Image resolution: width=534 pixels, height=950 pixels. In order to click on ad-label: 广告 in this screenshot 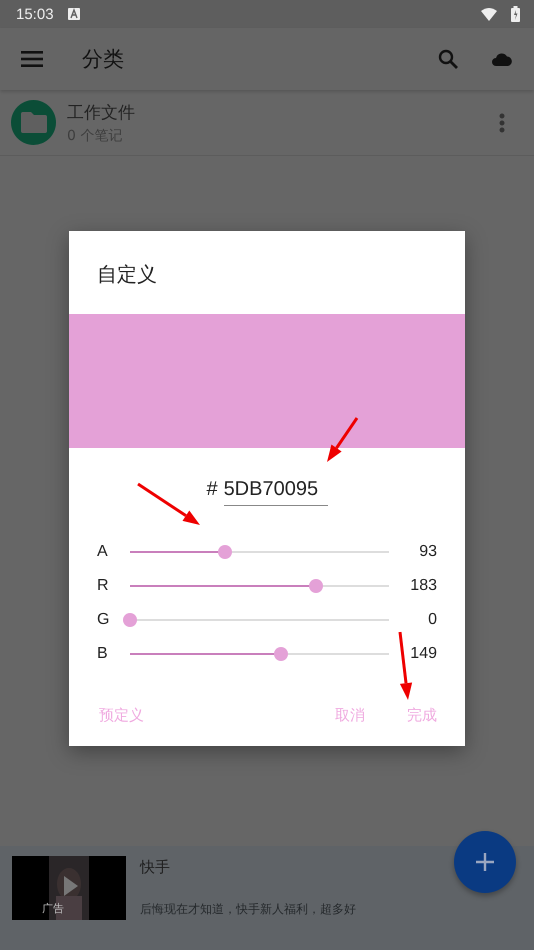, I will do `click(53, 908)`.